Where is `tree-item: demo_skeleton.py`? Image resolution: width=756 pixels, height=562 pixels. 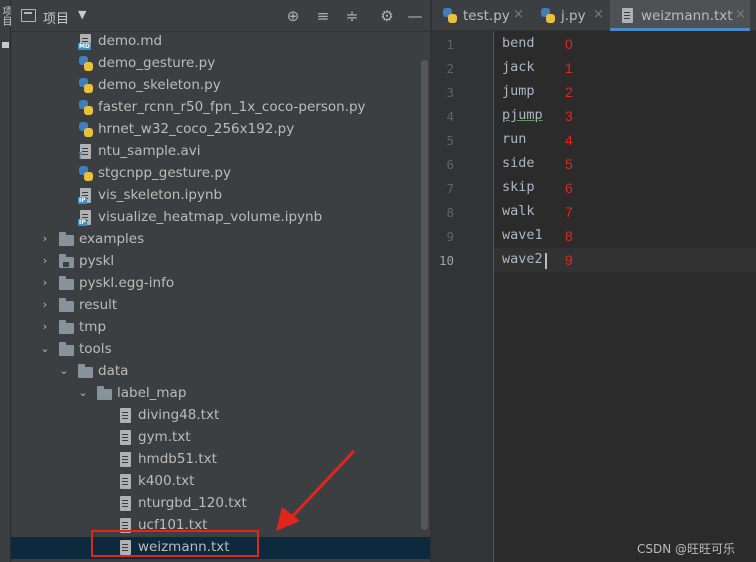 tree-item: demo_skeleton.py is located at coordinates (220, 86).